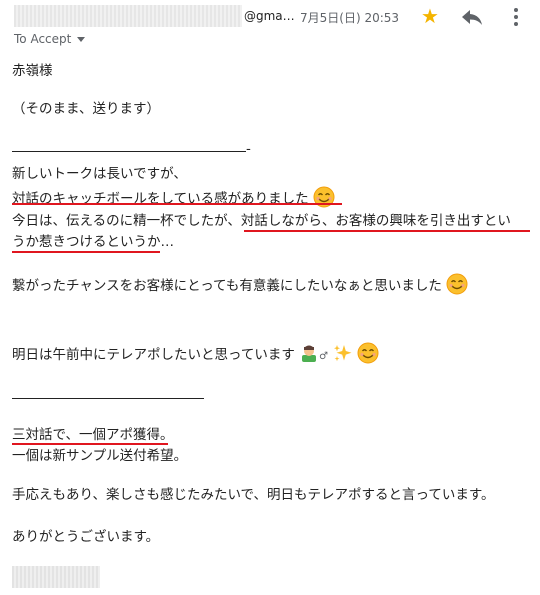  I want to click on recipient-label: To Accept, so click(43, 39).